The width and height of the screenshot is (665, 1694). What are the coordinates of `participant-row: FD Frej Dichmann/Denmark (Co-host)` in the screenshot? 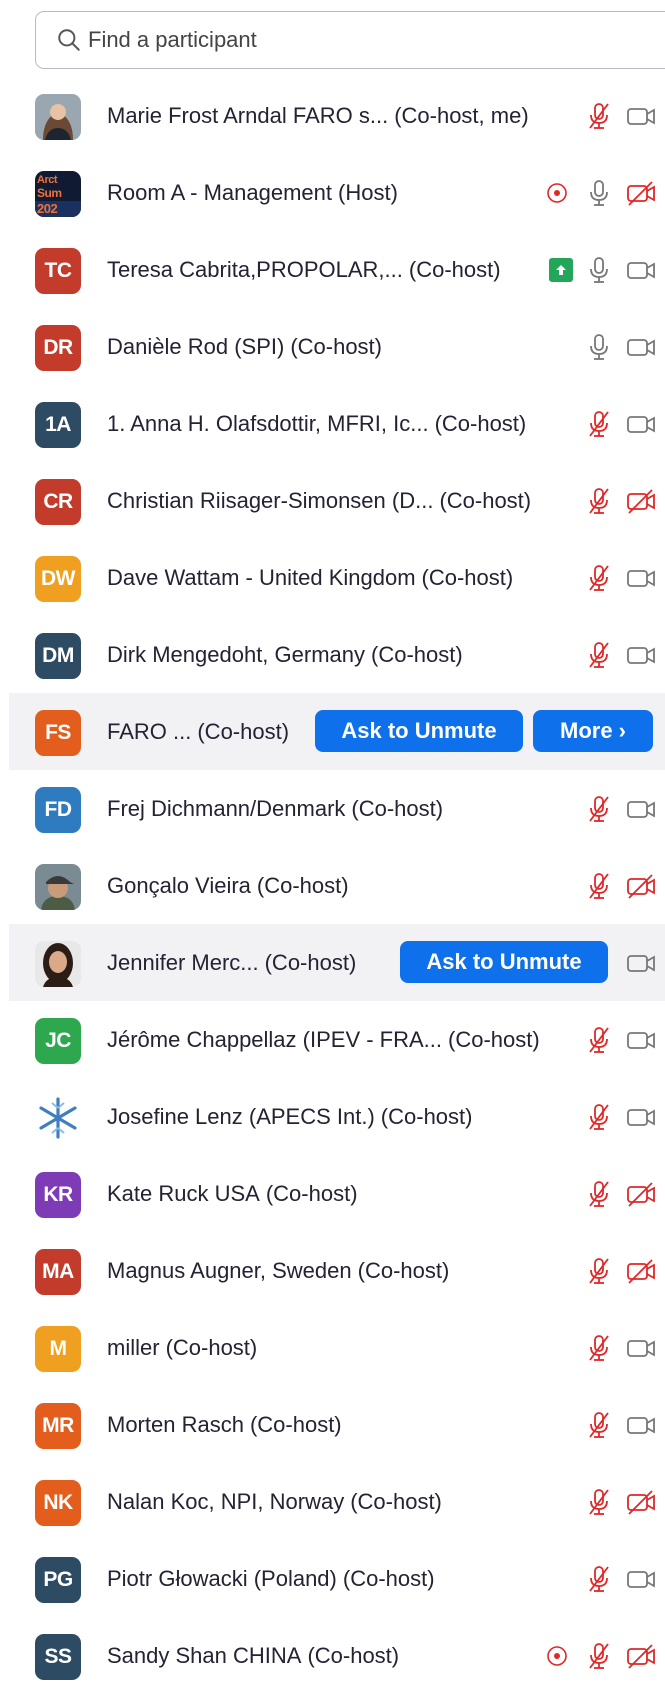 It's located at (332, 808).